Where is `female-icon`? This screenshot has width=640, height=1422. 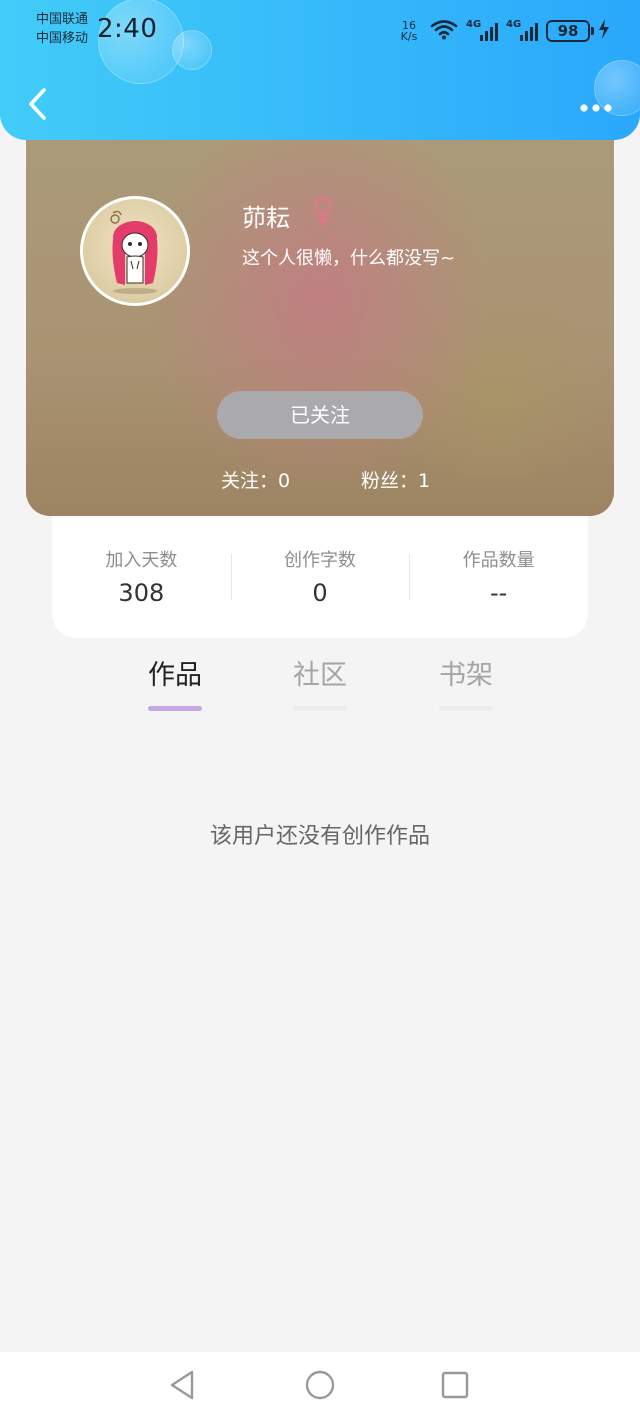 female-icon is located at coordinates (323, 212).